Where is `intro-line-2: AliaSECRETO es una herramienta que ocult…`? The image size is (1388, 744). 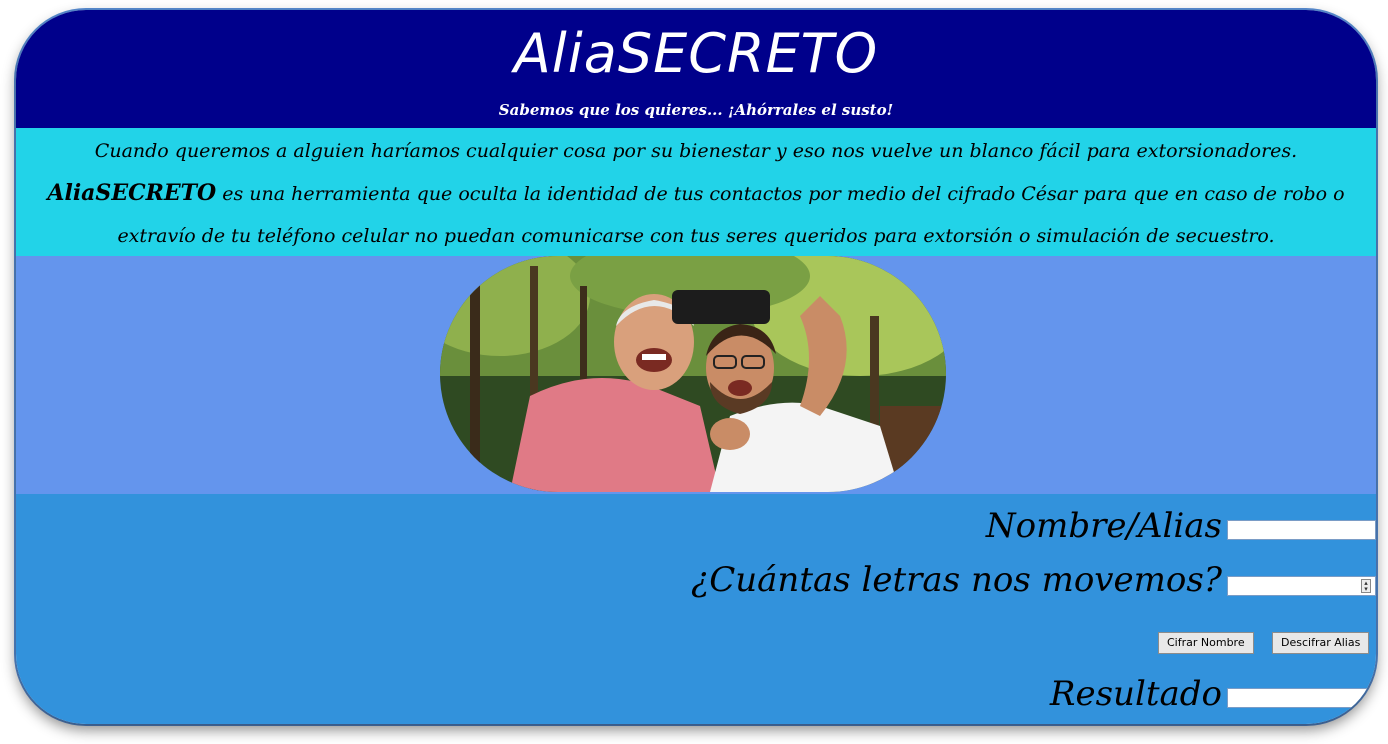 intro-line-2: AliaSECRETO es una herramienta que ocult… is located at coordinates (696, 193).